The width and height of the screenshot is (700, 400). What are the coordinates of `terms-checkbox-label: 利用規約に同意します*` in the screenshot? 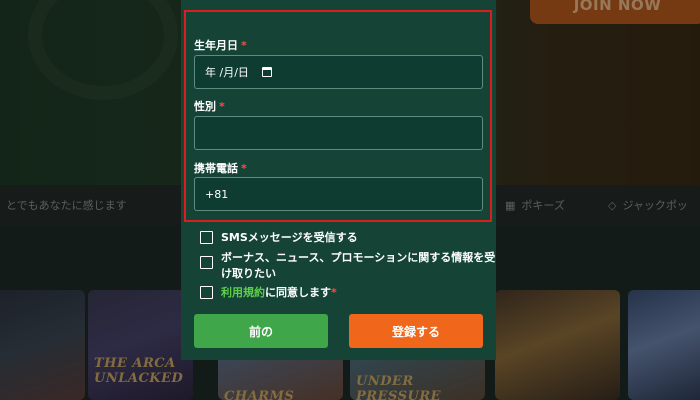 It's located at (279, 292).